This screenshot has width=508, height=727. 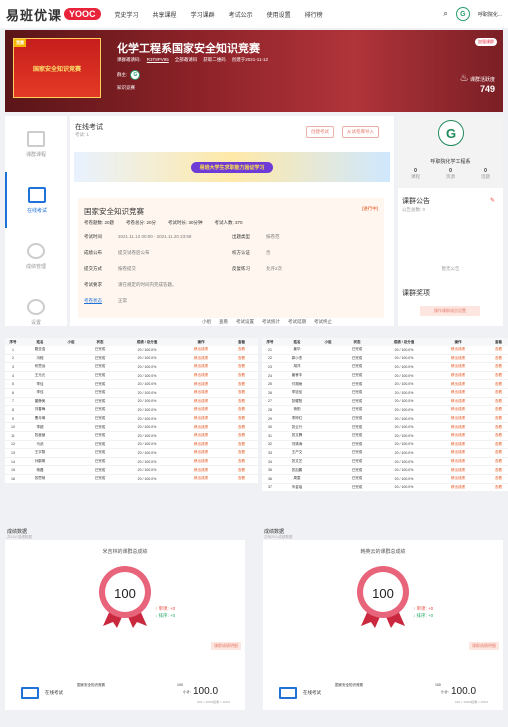 I want to click on logo: 易班优课, so click(x=34, y=14).